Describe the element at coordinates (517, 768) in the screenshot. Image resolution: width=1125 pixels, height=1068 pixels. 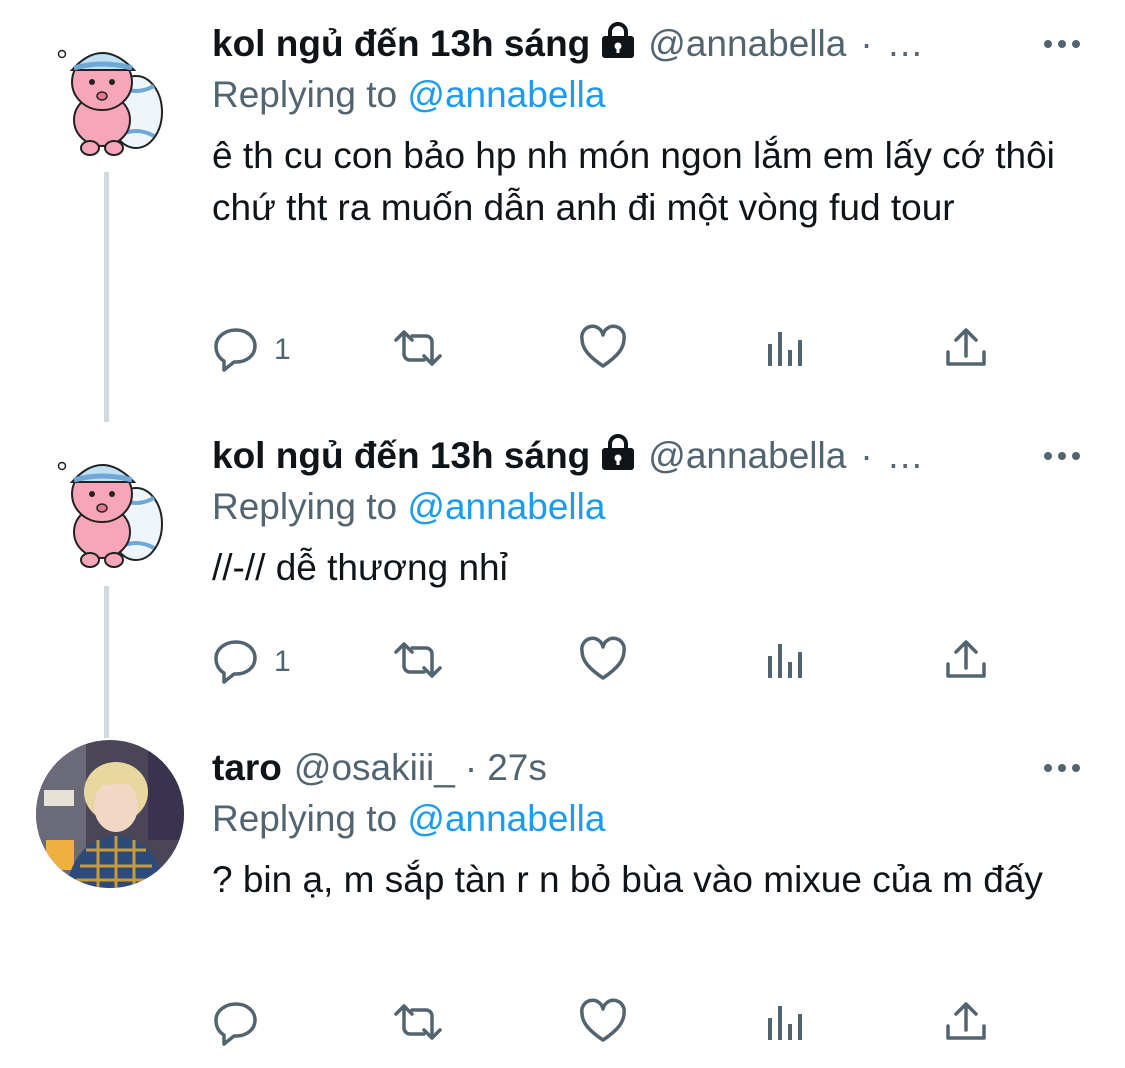
I see `timestamp: 27s` at that location.